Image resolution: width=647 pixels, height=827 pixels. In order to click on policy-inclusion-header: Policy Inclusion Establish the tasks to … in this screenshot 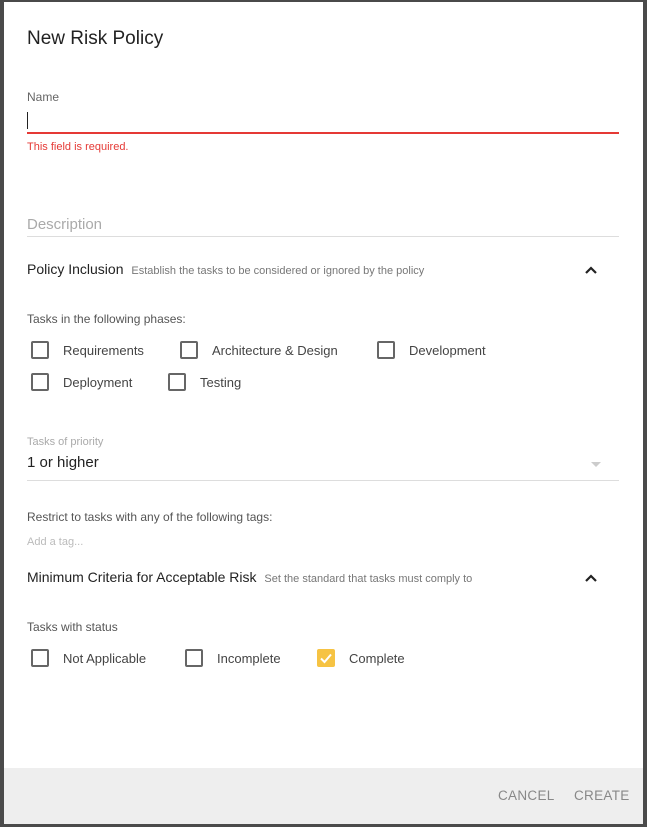, I will do `click(225, 269)`.